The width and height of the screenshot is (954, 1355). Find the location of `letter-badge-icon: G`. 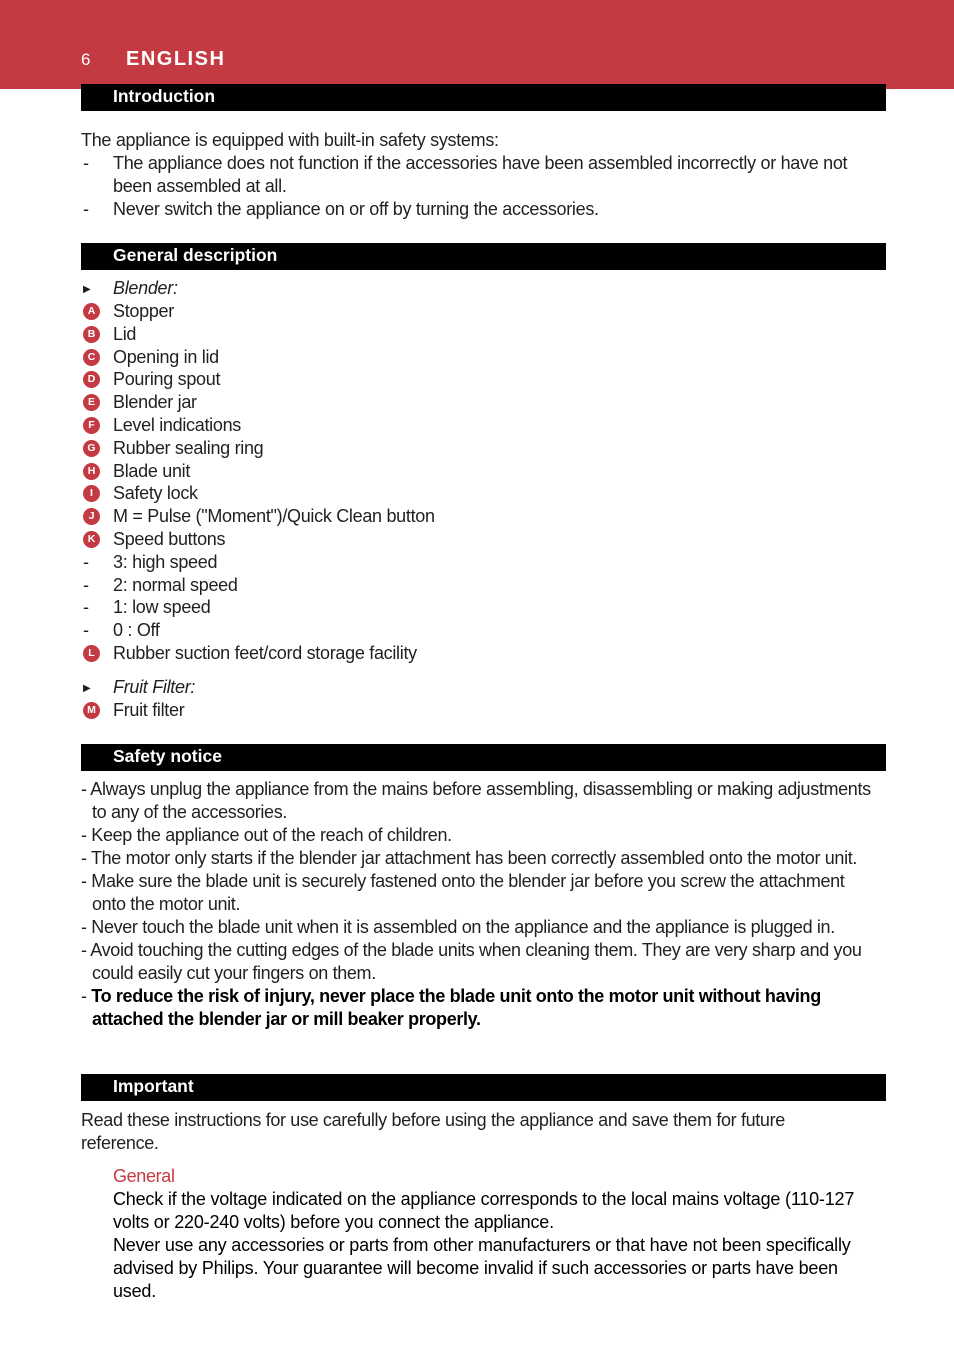

letter-badge-icon: G is located at coordinates (91, 448).